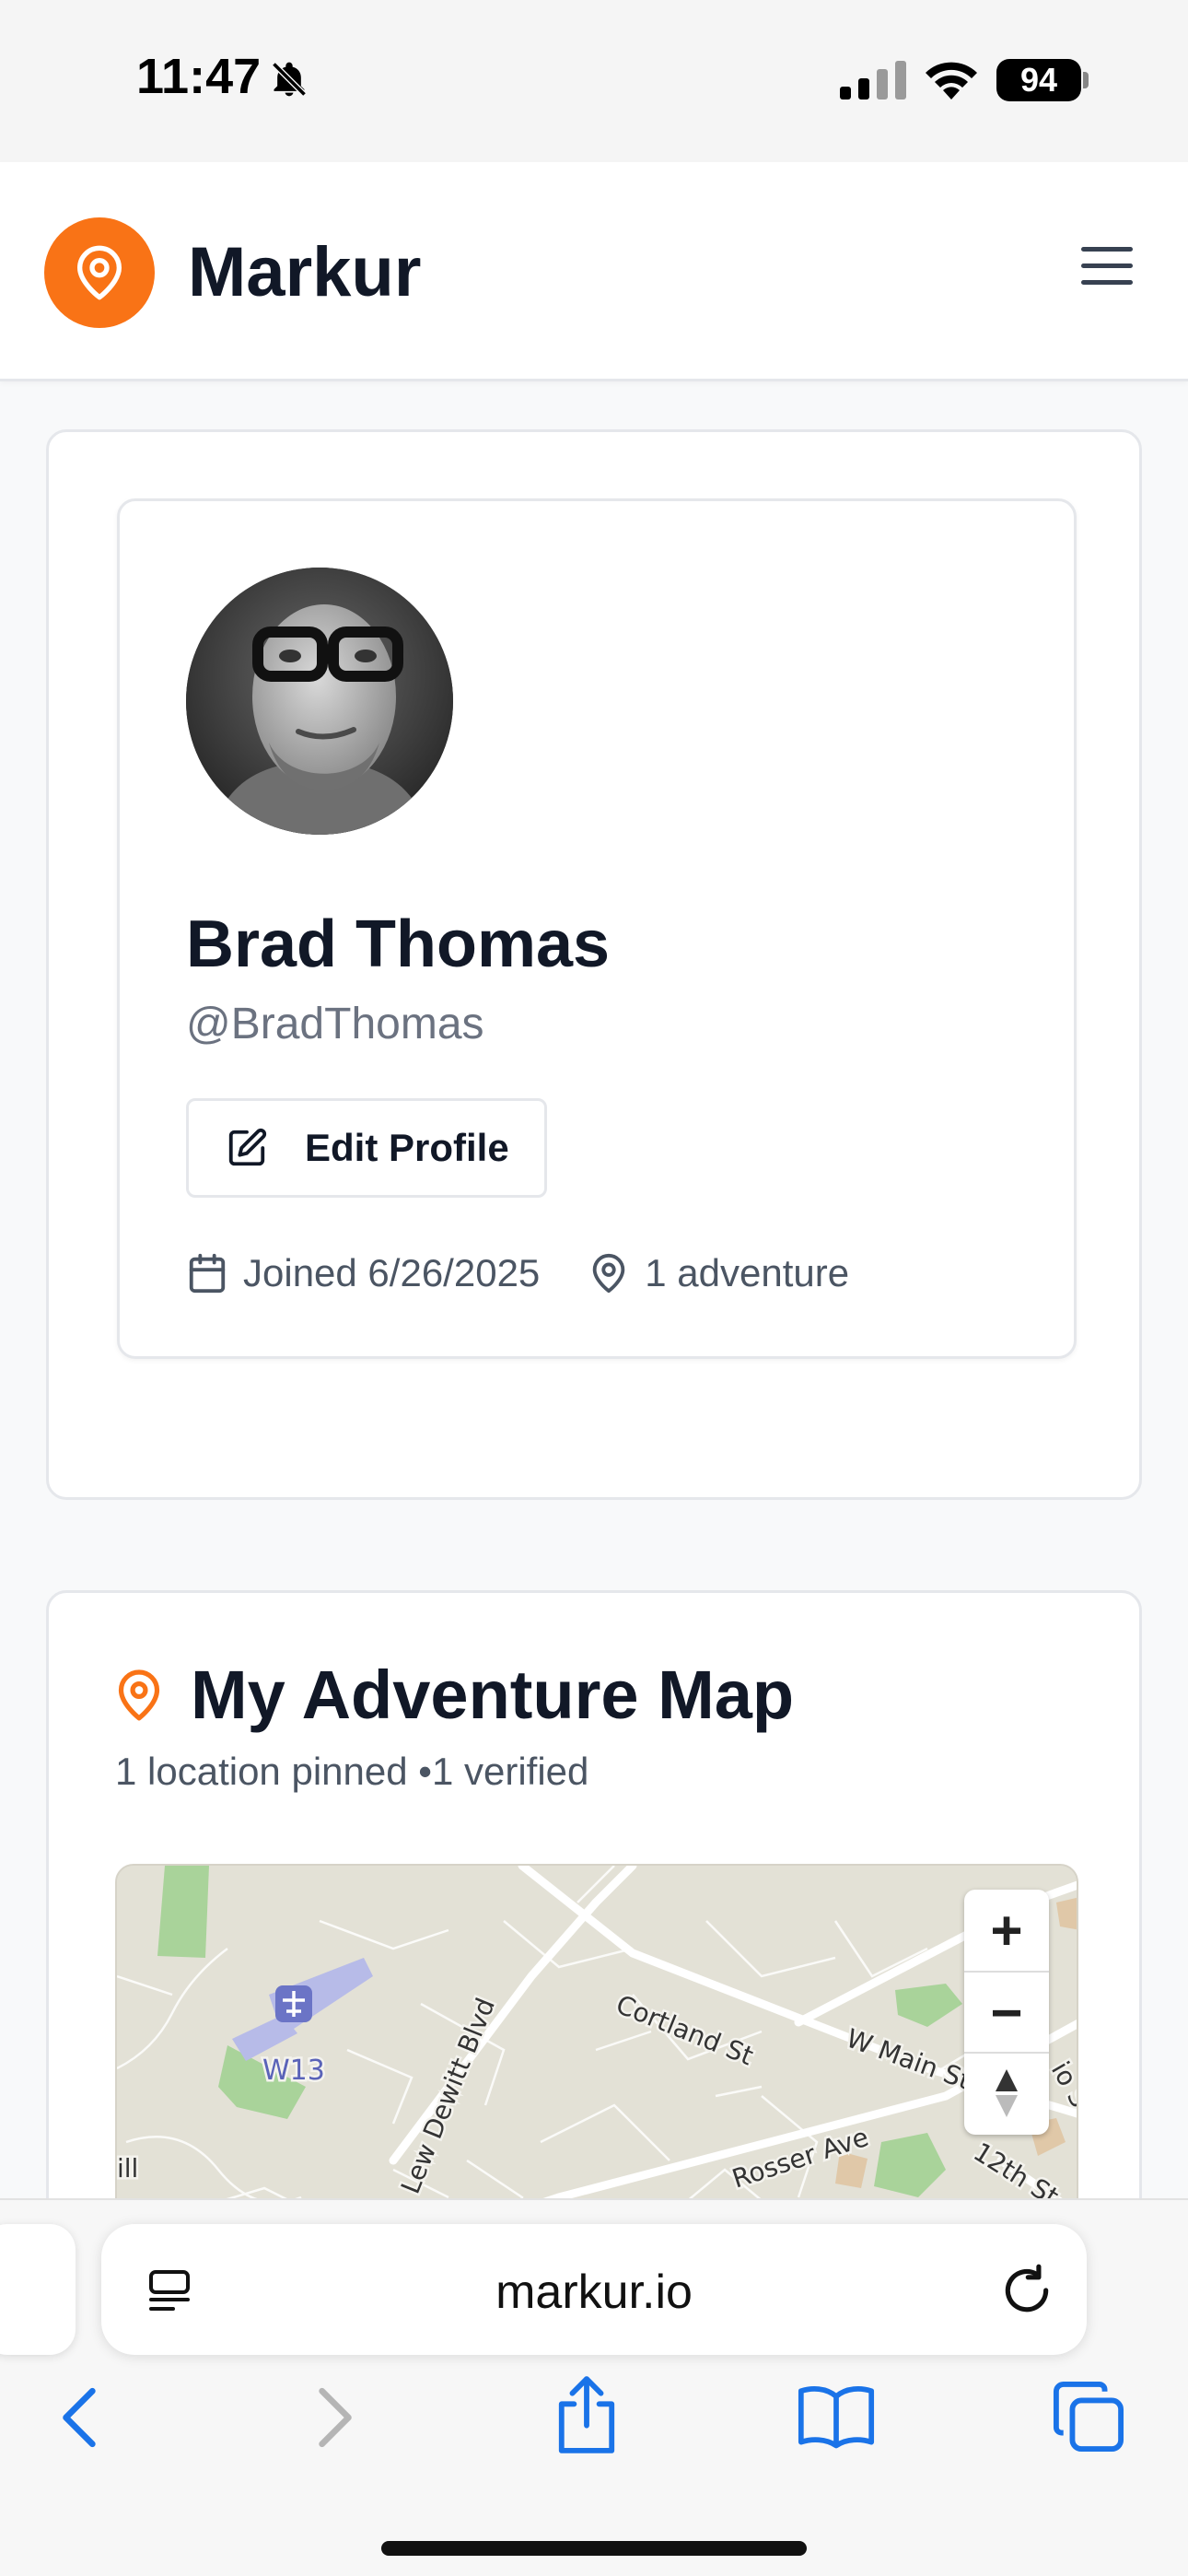 The image size is (1188, 2576). What do you see at coordinates (127, 2168) in the screenshot?
I see `edge-label: ill` at bounding box center [127, 2168].